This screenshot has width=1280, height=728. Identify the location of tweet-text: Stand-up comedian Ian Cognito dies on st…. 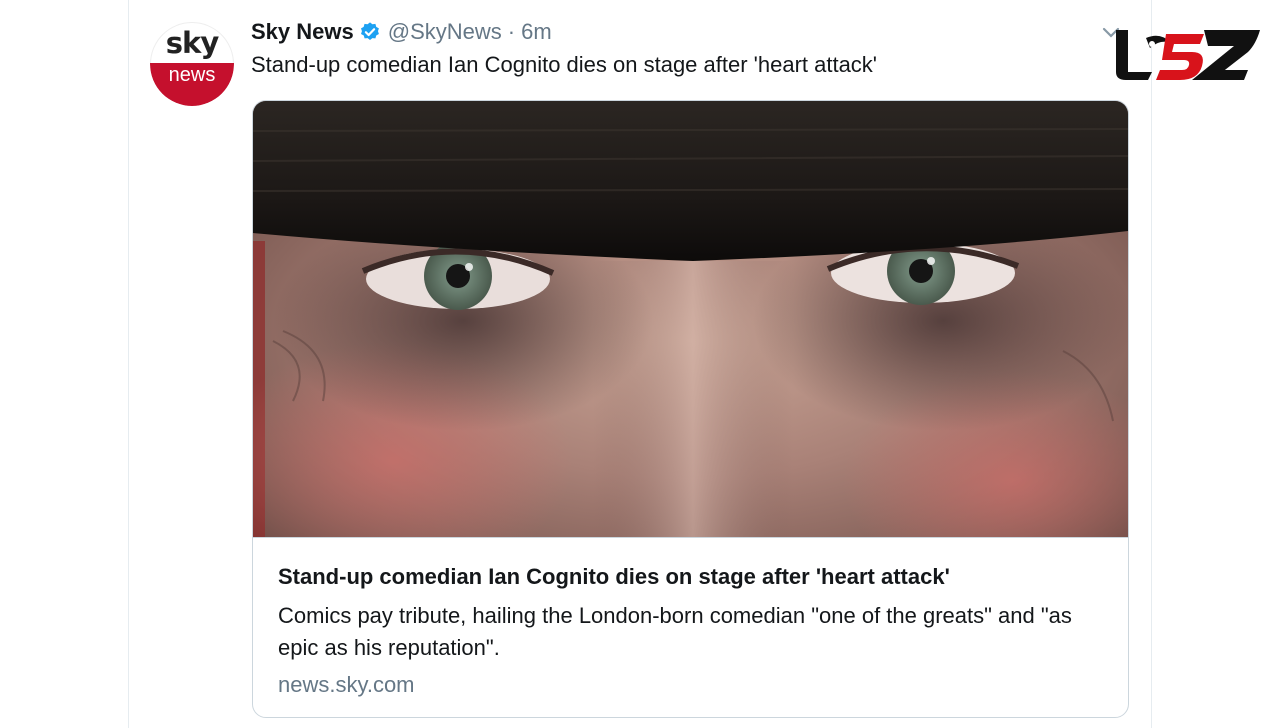
(564, 64).